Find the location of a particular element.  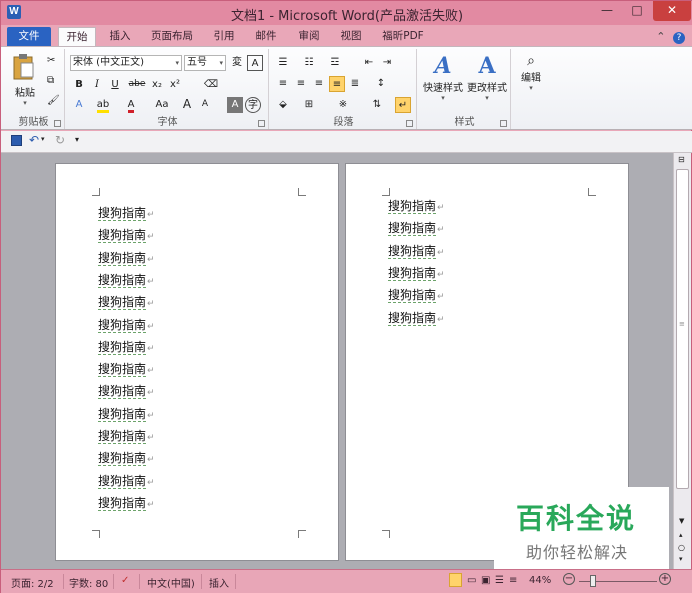

strikethrough-button: abe is located at coordinates (137, 85).